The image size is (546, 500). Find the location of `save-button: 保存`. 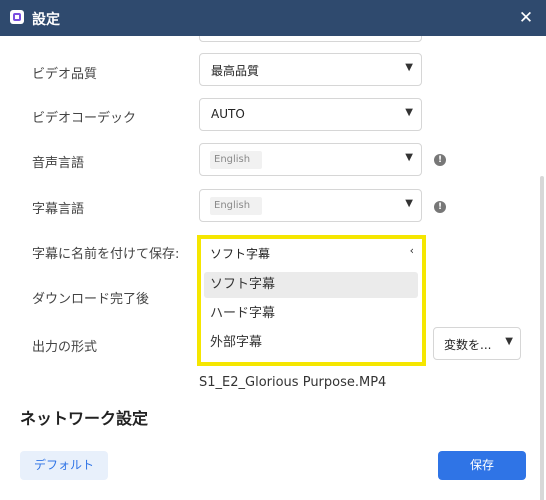

save-button: 保存 is located at coordinates (482, 465).